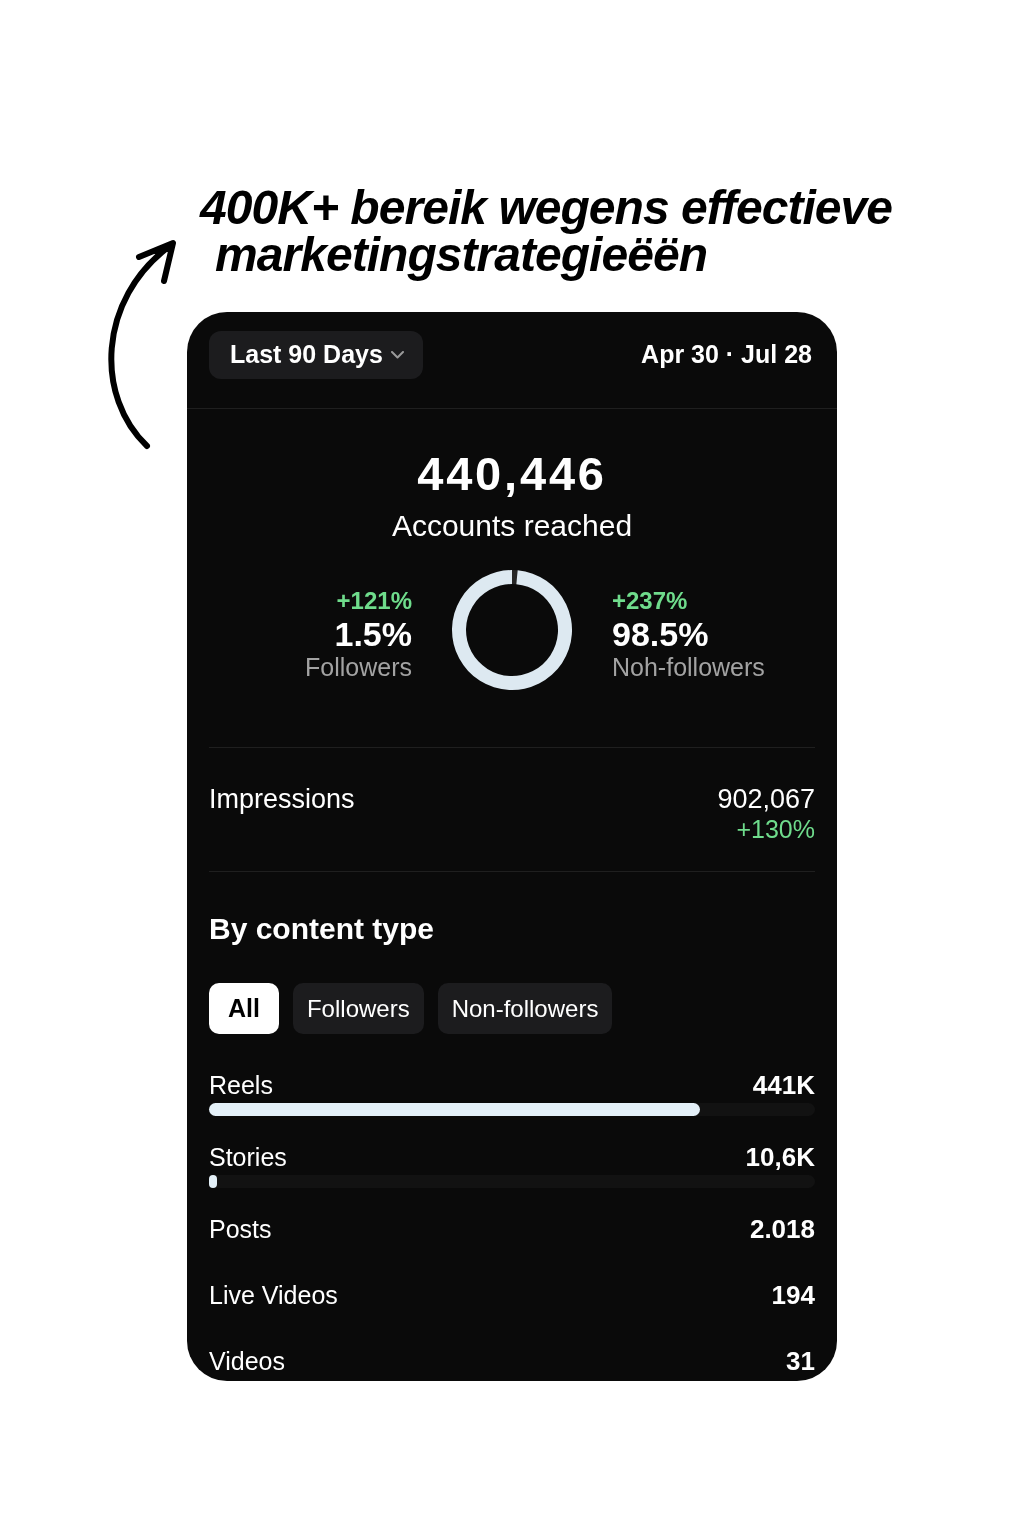 The image size is (1024, 1536). I want to click on share-percent: 98.5%, so click(660, 634).